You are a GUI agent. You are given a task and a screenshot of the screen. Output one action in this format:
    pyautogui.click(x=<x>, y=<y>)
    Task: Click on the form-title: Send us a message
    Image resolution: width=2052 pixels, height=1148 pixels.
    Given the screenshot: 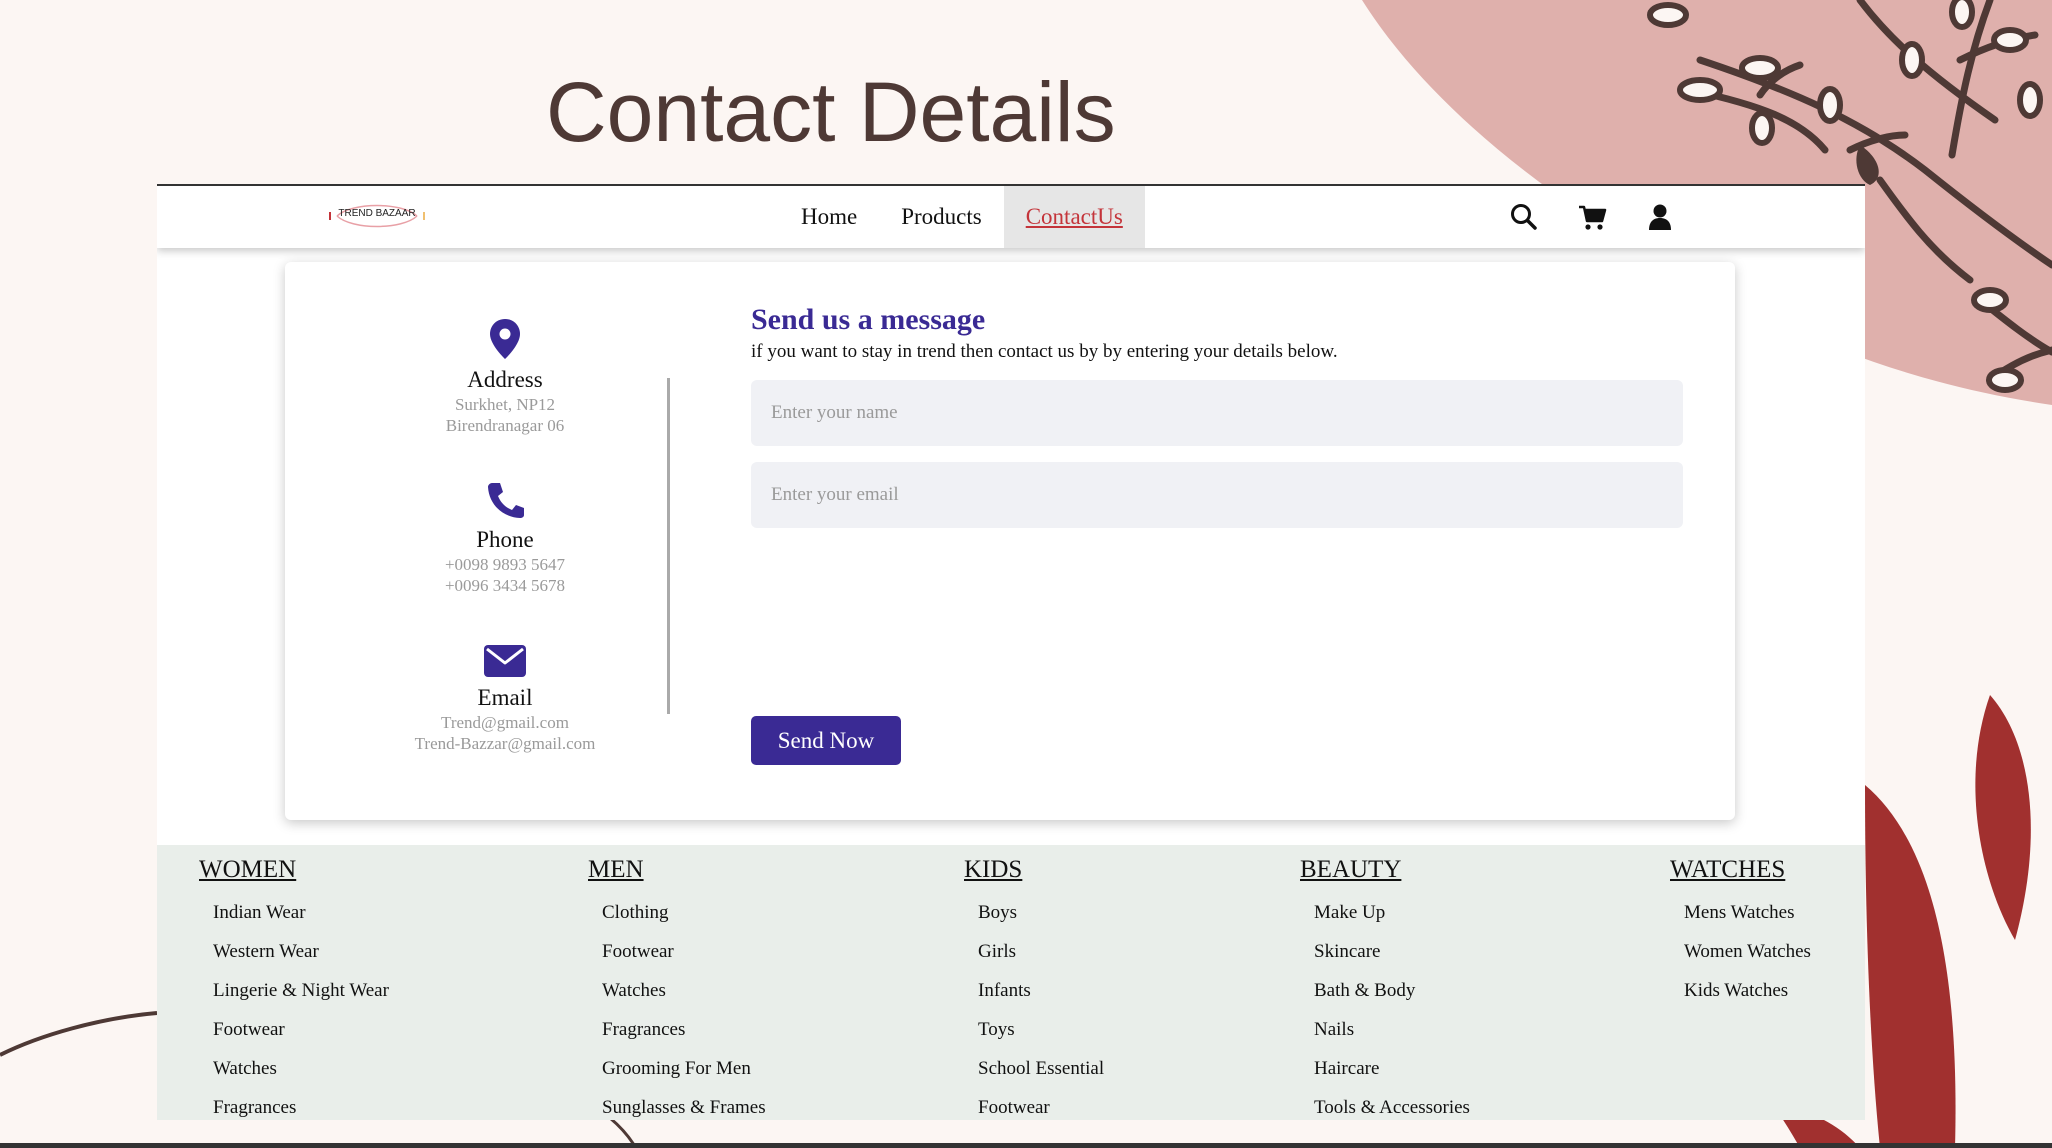 What is the action you would take?
    pyautogui.click(x=868, y=319)
    